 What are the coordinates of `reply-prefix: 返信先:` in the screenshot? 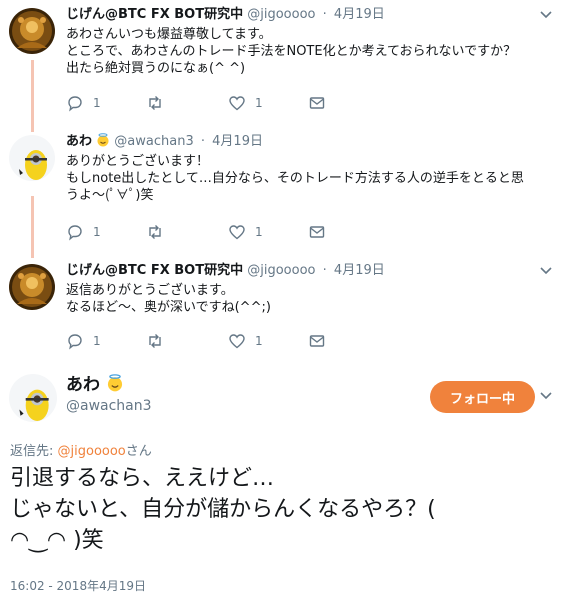 It's located at (34, 451).